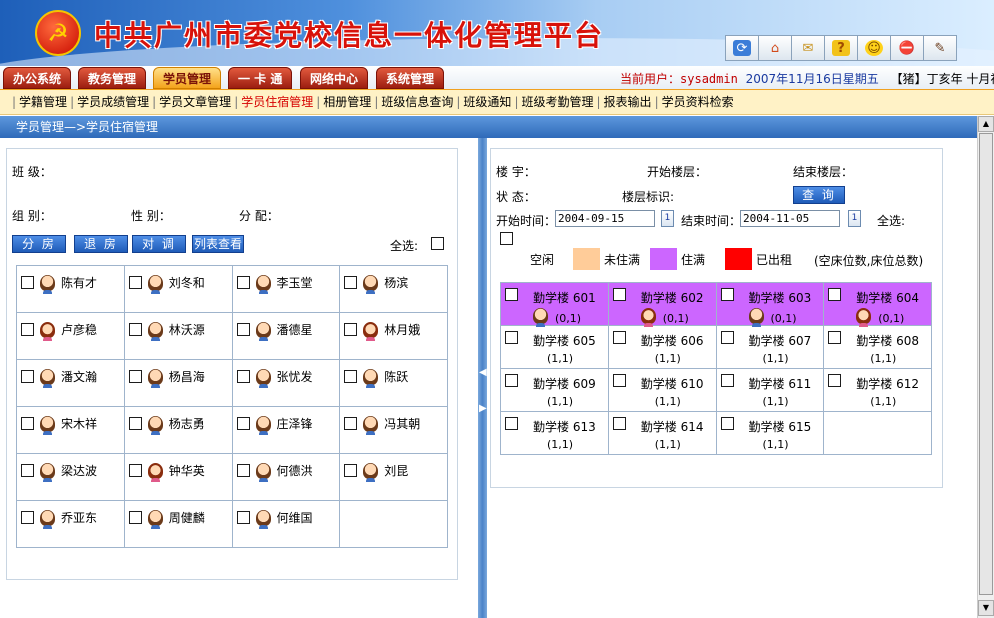  What do you see at coordinates (780, 340) in the screenshot?
I see `room-name: 勤学楼 607` at bounding box center [780, 340].